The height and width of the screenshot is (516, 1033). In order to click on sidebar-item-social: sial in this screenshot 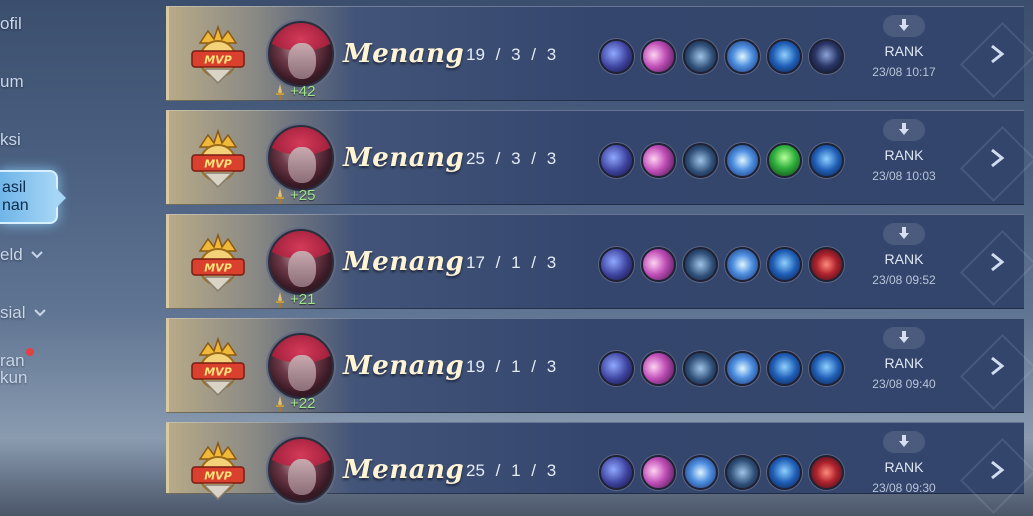, I will do `click(23, 313)`.